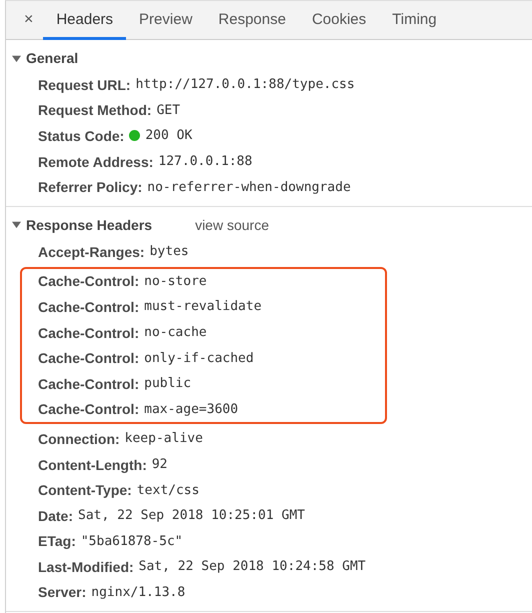 This screenshot has width=532, height=613. I want to click on header-name: Content-Length:, so click(92, 464).